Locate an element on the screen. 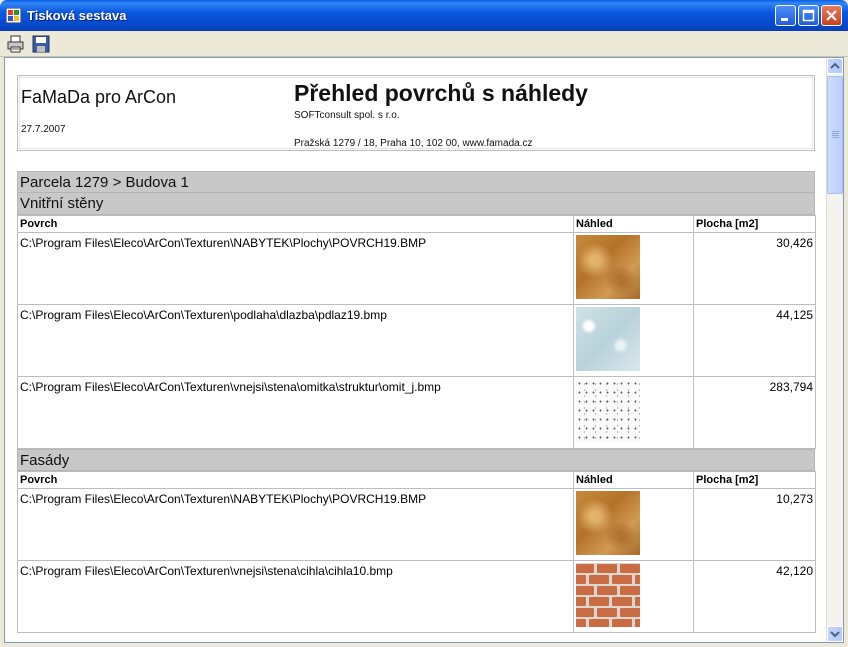  save-icon is located at coordinates (41, 44).